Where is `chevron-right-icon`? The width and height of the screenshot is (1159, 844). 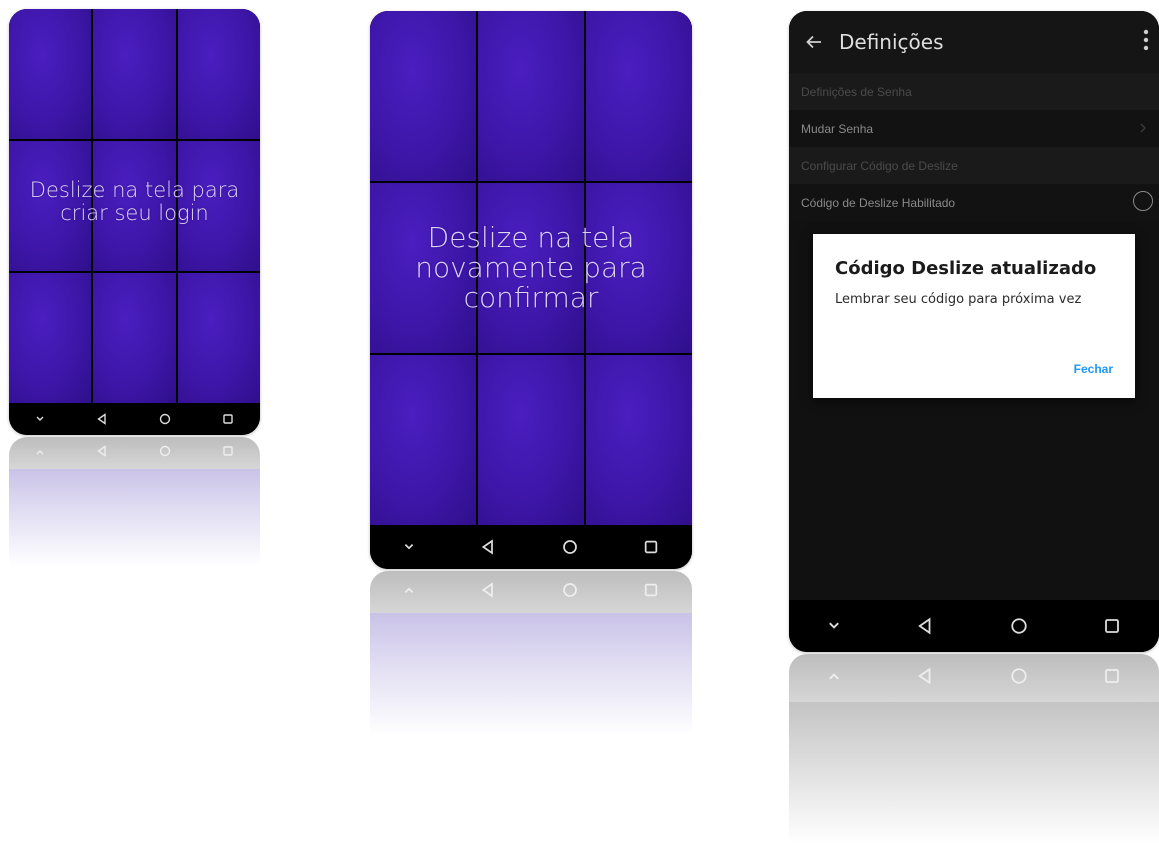
chevron-right-icon is located at coordinates (1143, 128).